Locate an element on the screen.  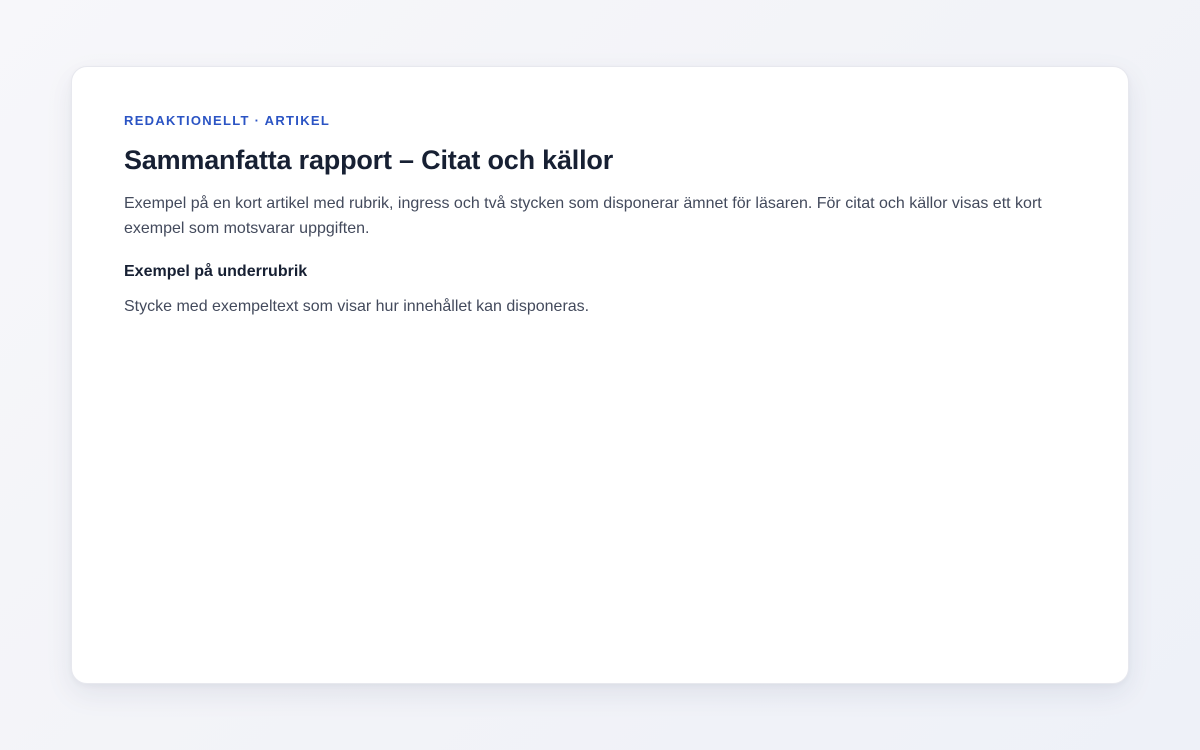
article-subheading: Exempel på underrubrik is located at coordinates (216, 271).